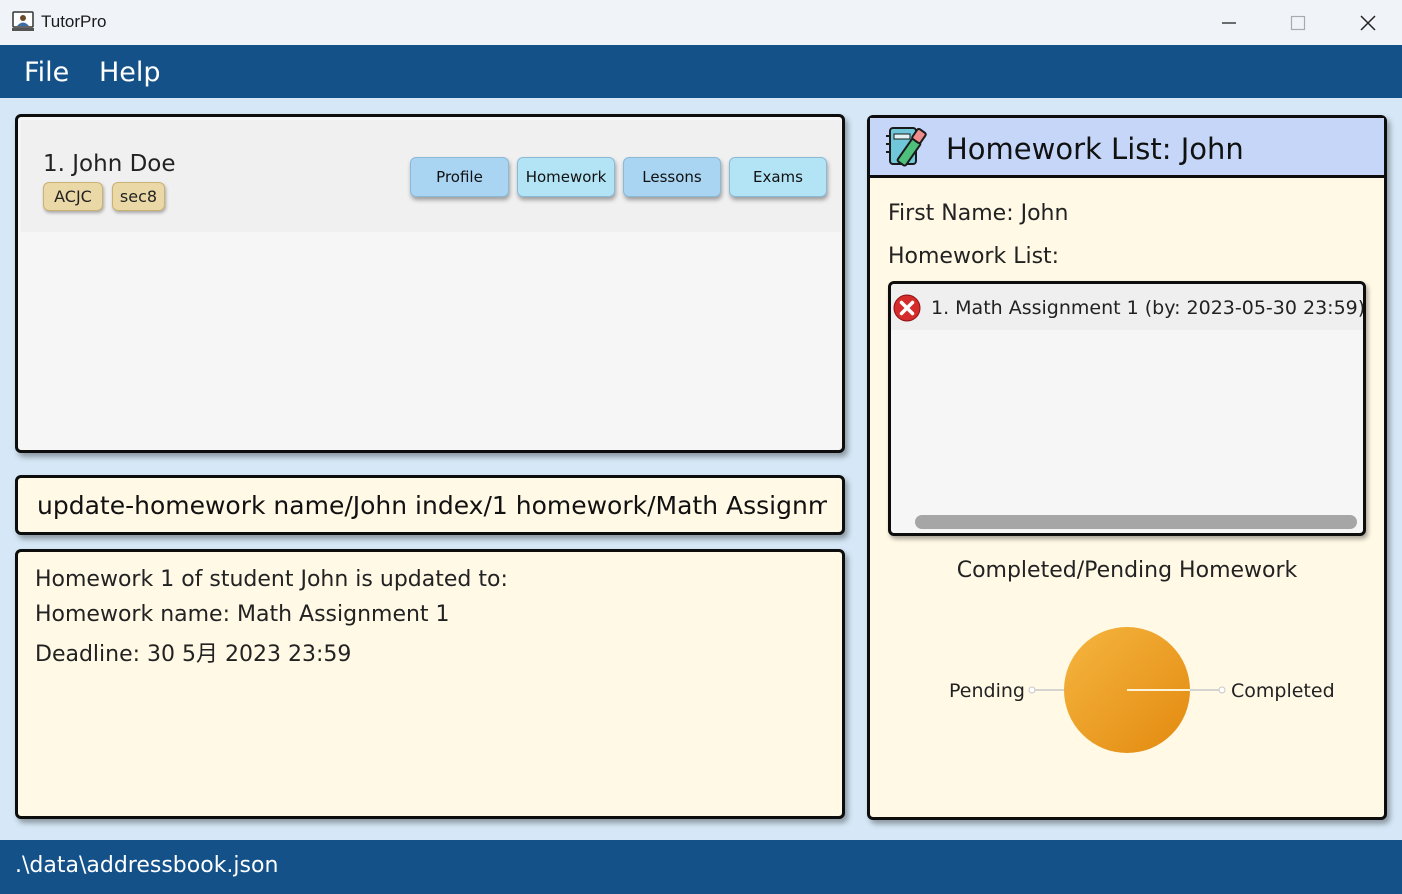 Image resolution: width=1402 pixels, height=894 pixels. I want to click on status-bar: .\data\addressbook.json, so click(701, 867).